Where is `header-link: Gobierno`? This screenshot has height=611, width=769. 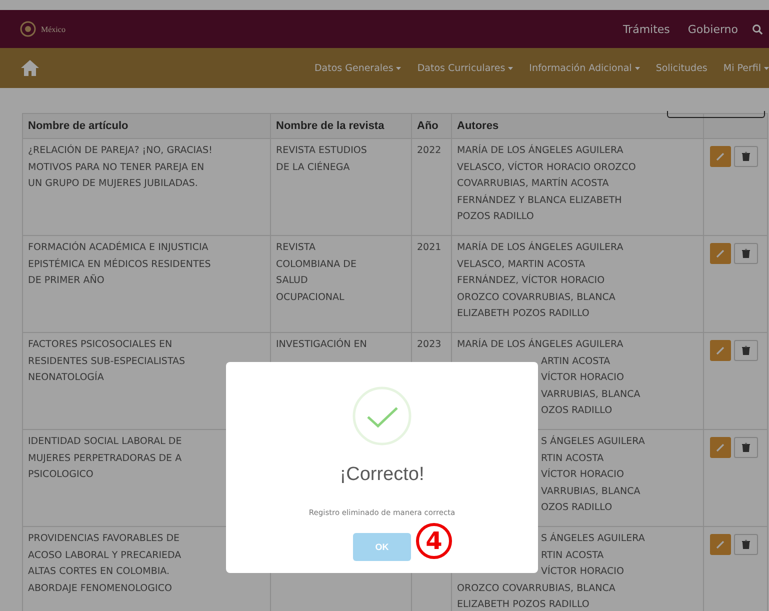
header-link: Gobierno is located at coordinates (713, 29).